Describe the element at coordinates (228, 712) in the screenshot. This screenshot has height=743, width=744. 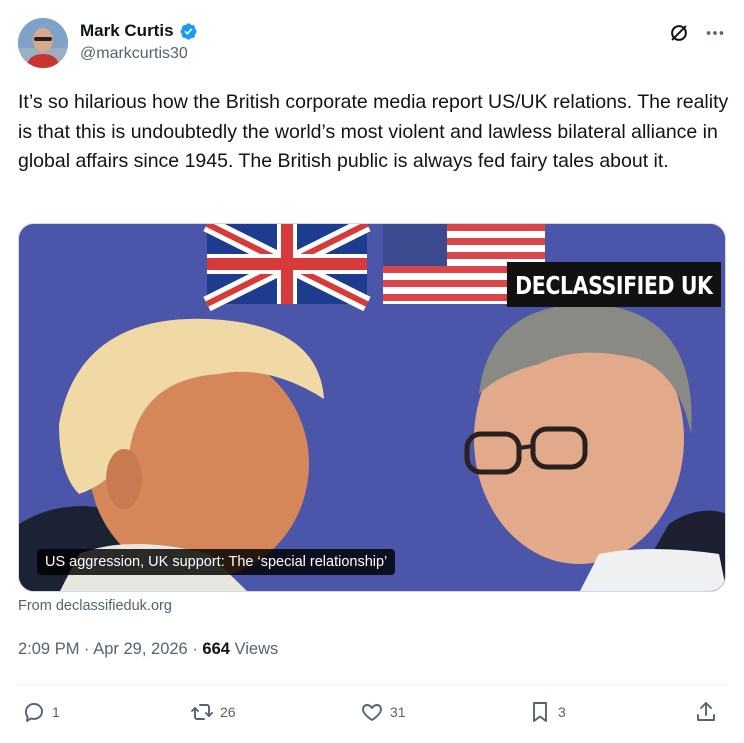
I see `repost-count: 26` at that location.